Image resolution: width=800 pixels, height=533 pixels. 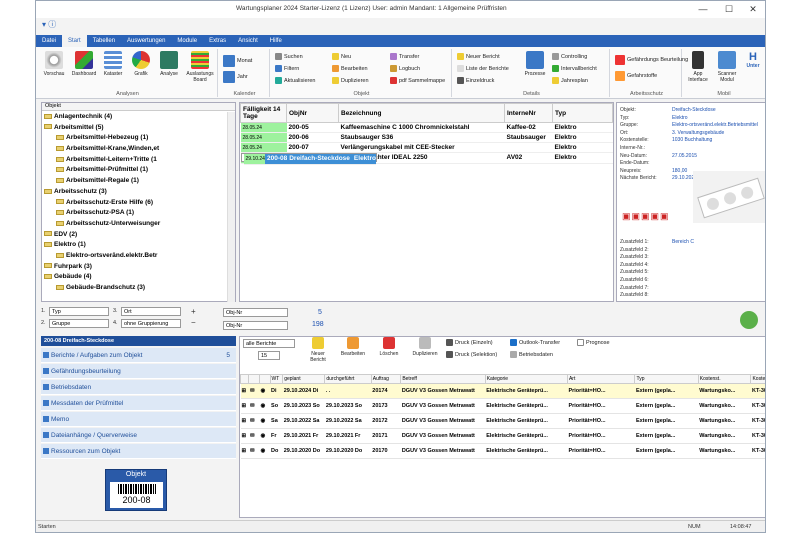 What do you see at coordinates (74, 41) in the screenshot?
I see `menu-start: Start` at bounding box center [74, 41].